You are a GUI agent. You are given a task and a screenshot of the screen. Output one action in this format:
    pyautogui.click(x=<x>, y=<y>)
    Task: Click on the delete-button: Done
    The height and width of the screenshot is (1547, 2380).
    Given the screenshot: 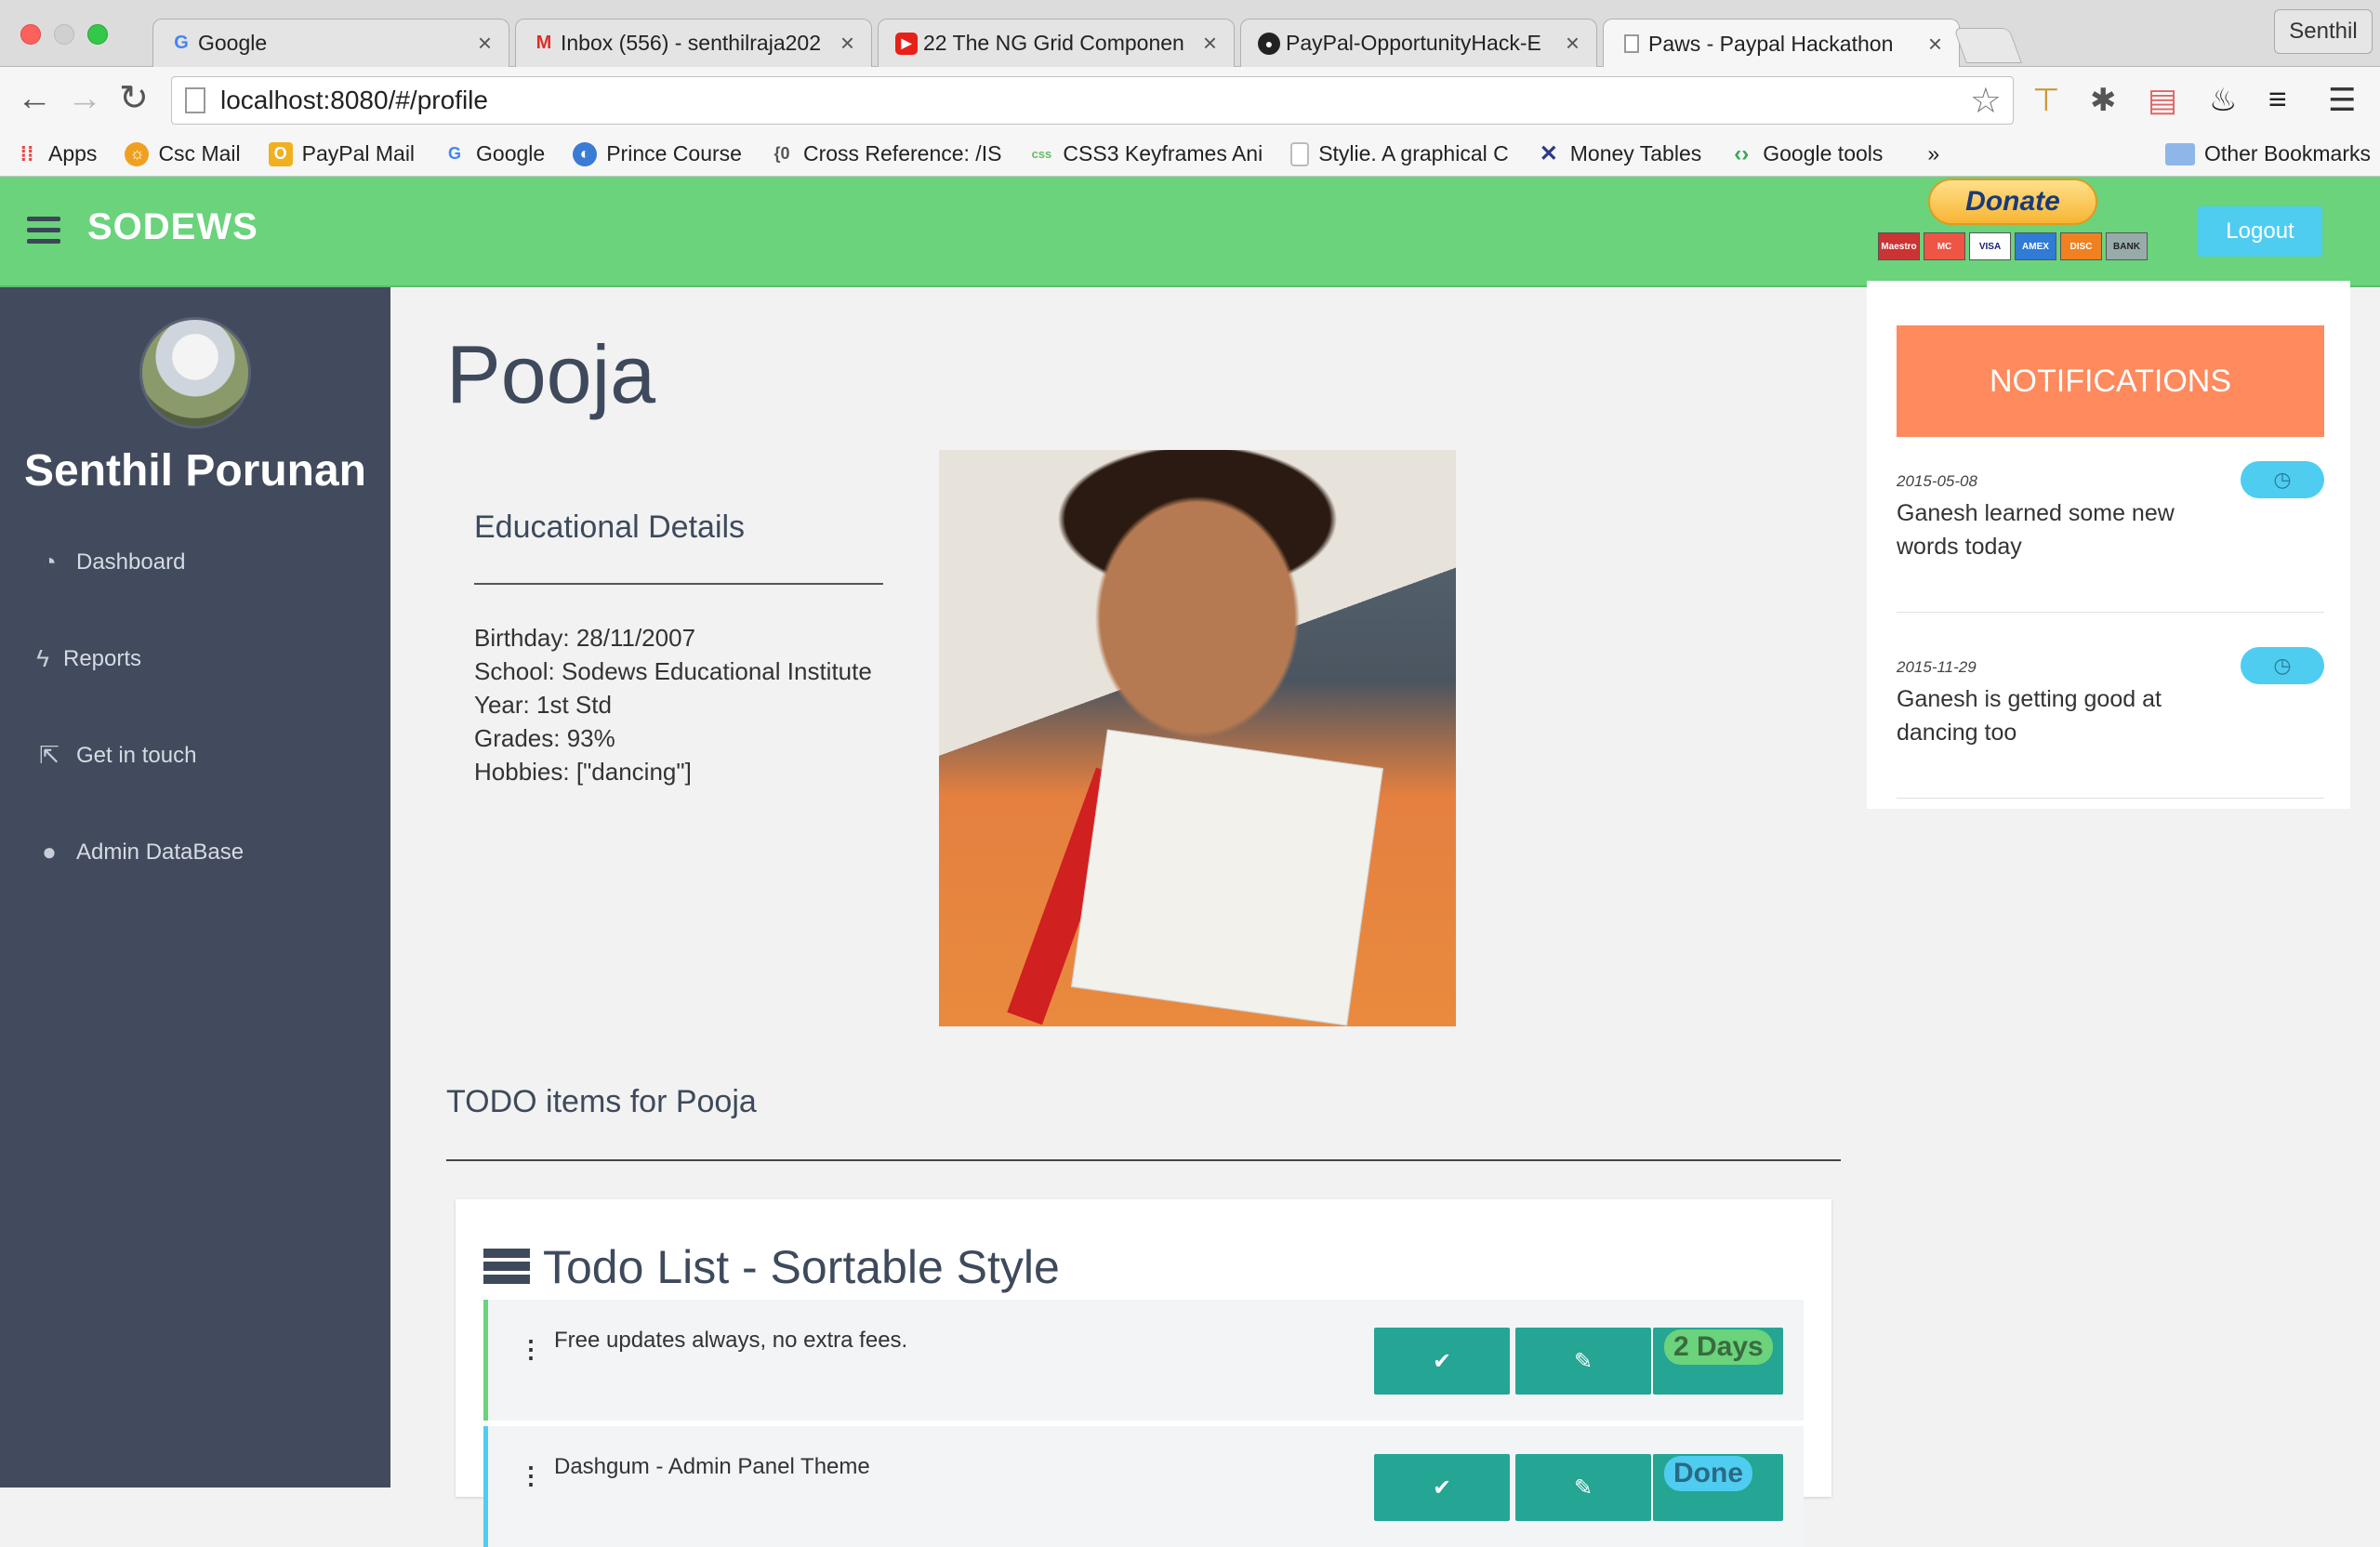 What is the action you would take?
    pyautogui.click(x=1718, y=1487)
    